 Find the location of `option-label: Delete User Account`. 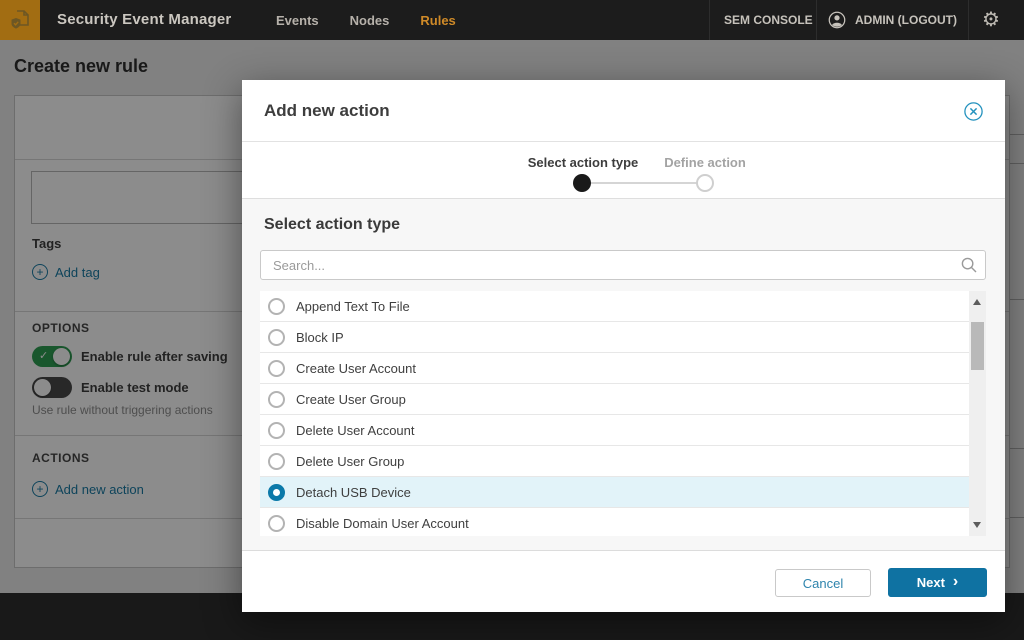

option-label: Delete User Account is located at coordinates (355, 430).